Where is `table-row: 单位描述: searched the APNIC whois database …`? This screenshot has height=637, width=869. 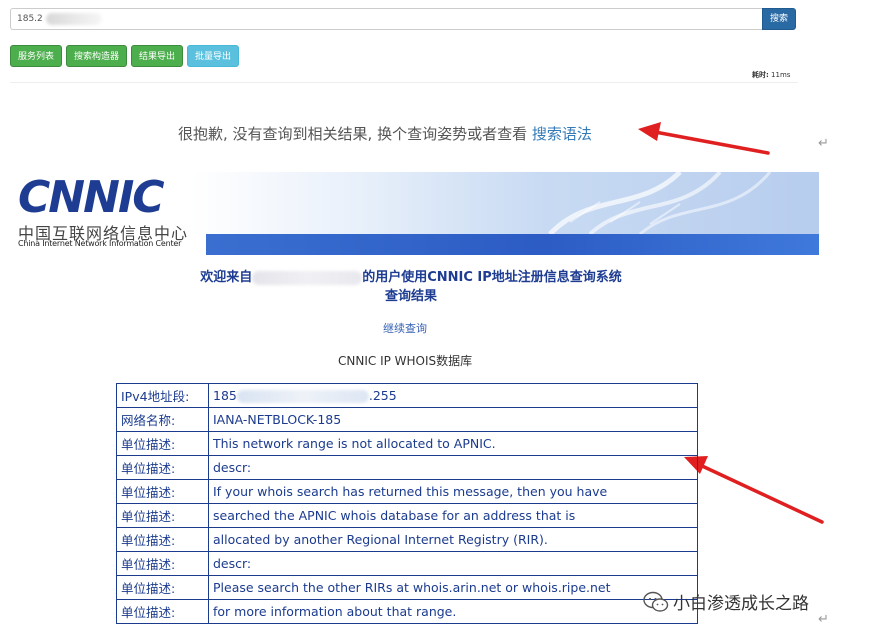
table-row: 单位描述: searched the APNIC whois database … is located at coordinates (407, 515).